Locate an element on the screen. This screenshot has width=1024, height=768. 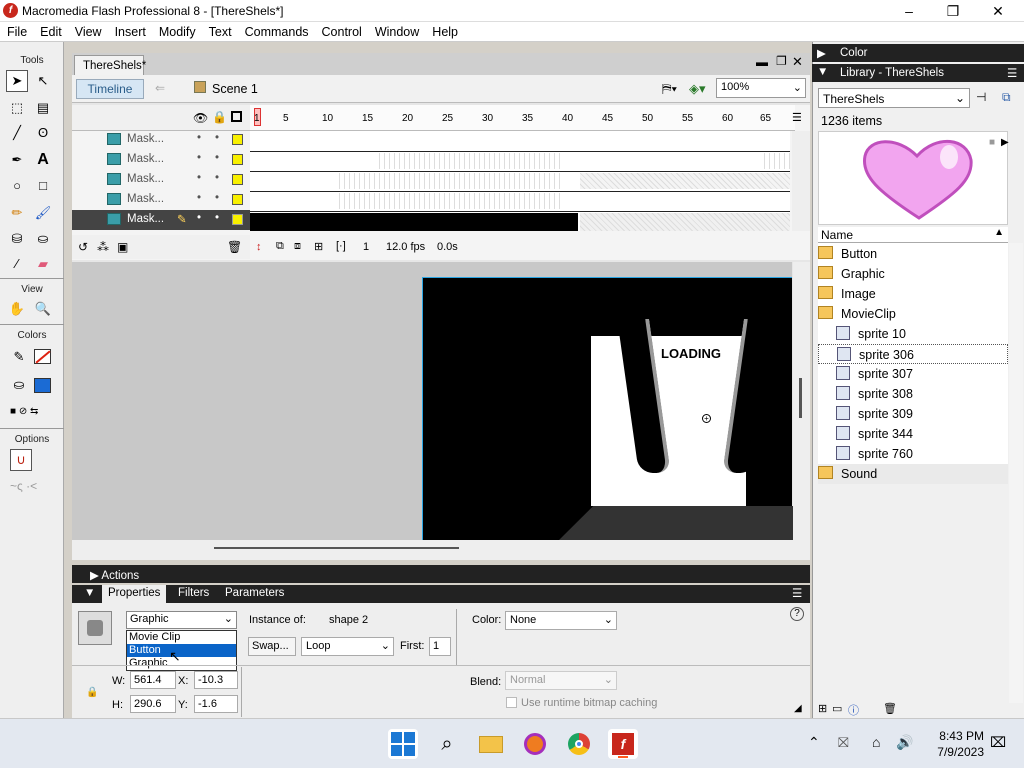
swap-colors-icon: ■ ⊘ ⇆ is located at coordinates (32, 413).